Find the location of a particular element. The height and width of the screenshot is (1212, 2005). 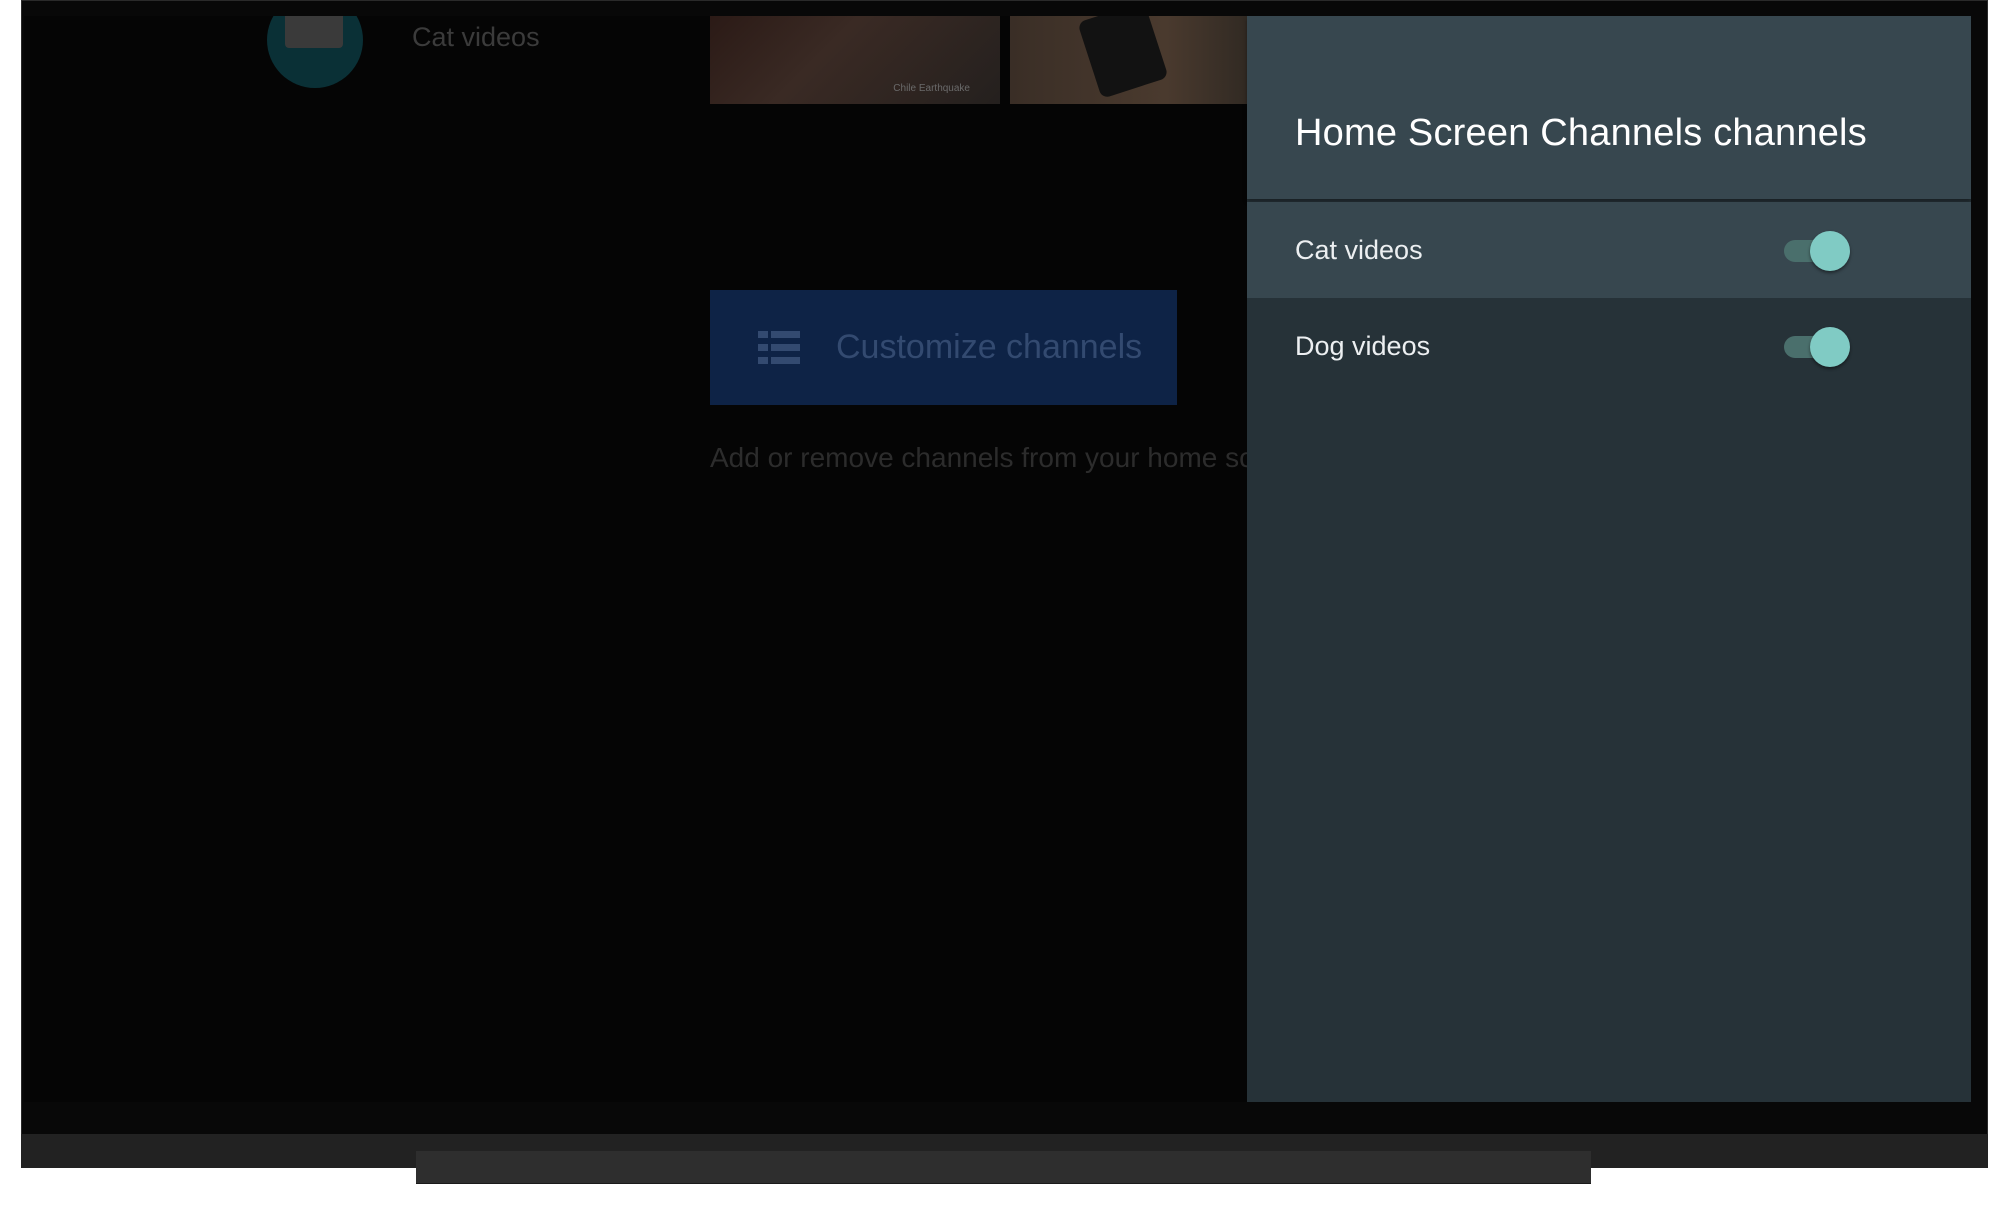

customize-description: Add or remove channels from your home sc is located at coordinates (982, 457).